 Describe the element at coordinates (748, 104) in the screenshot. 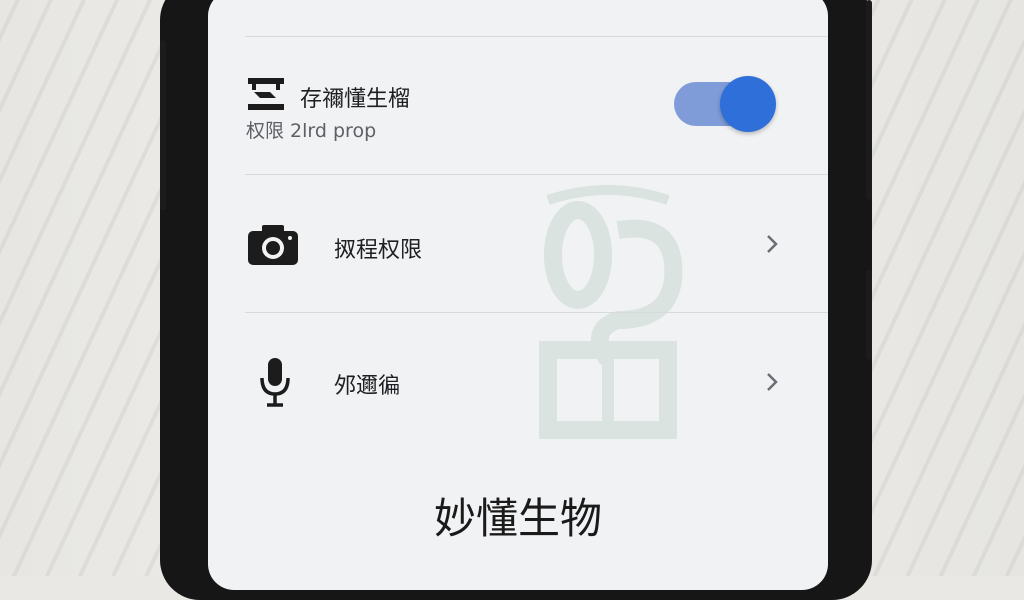

I see `toggle-thumb` at that location.